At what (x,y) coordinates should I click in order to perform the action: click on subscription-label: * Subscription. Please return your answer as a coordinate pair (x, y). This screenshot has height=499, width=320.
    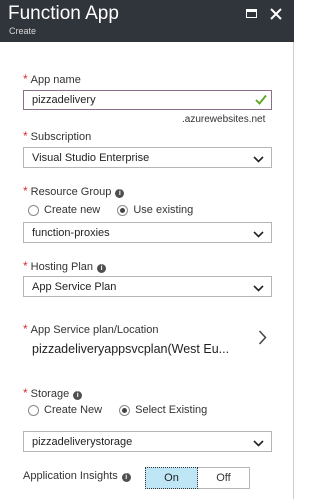
    Looking at the image, I should click on (57, 136).